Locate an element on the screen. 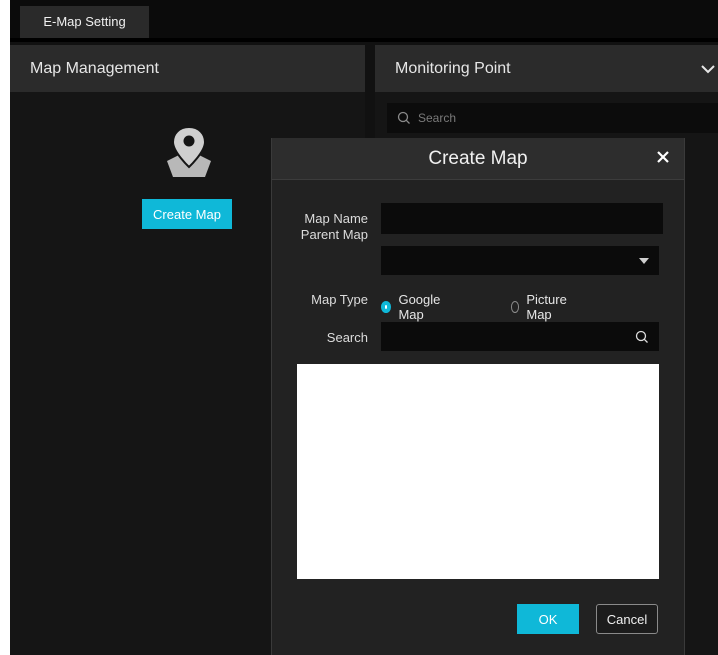  monitoring-point-header: Monitoring Point is located at coordinates (546, 68).